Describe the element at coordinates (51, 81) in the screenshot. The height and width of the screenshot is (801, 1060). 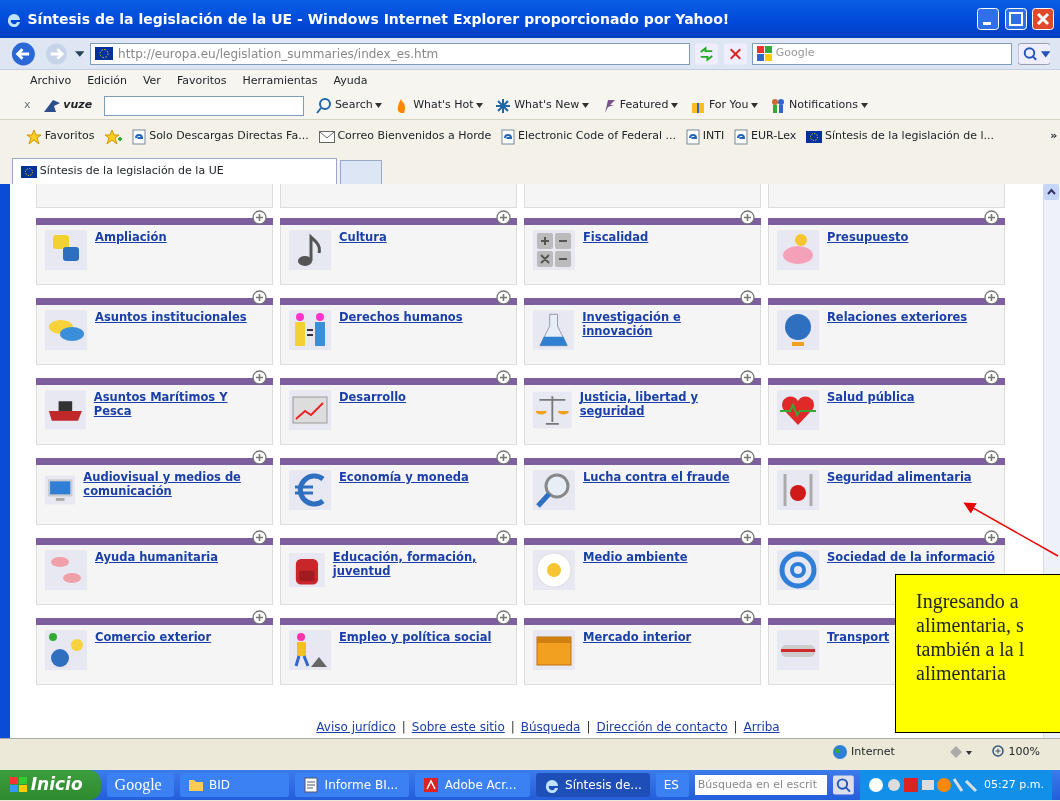
I see `menu-item: Archivo` at that location.